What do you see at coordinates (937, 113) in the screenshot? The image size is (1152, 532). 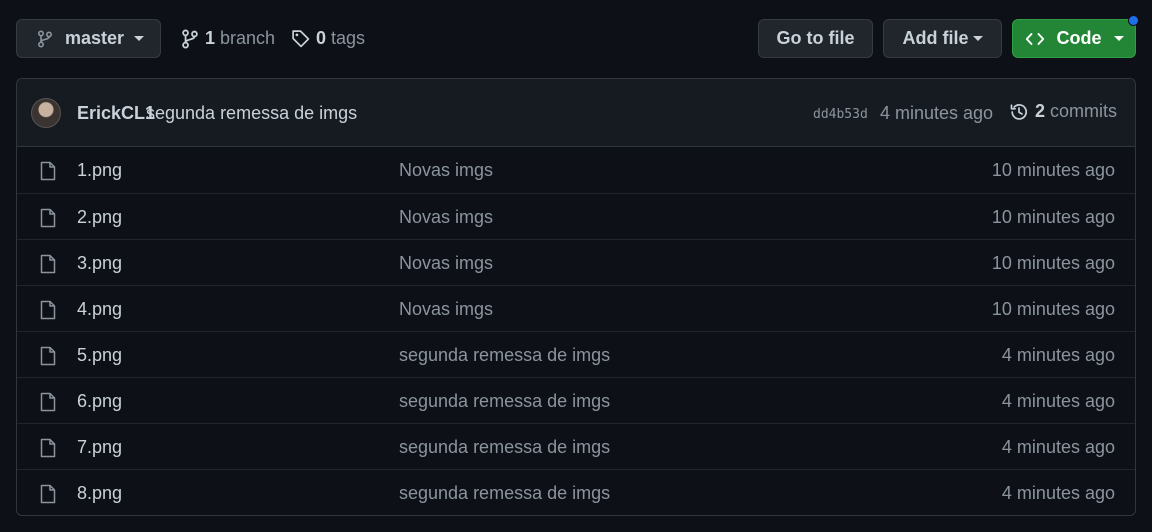 I see `commit-time: 4 minutes ago` at bounding box center [937, 113].